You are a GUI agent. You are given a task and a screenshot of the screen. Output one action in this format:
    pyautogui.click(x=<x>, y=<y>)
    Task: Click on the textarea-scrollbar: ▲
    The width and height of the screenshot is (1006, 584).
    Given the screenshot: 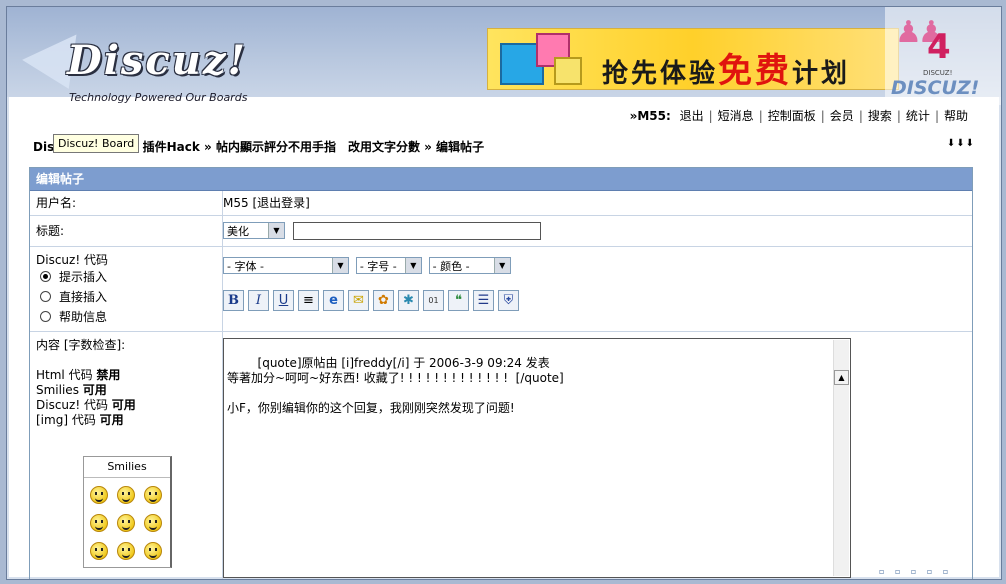 What is the action you would take?
    pyautogui.click(x=841, y=458)
    